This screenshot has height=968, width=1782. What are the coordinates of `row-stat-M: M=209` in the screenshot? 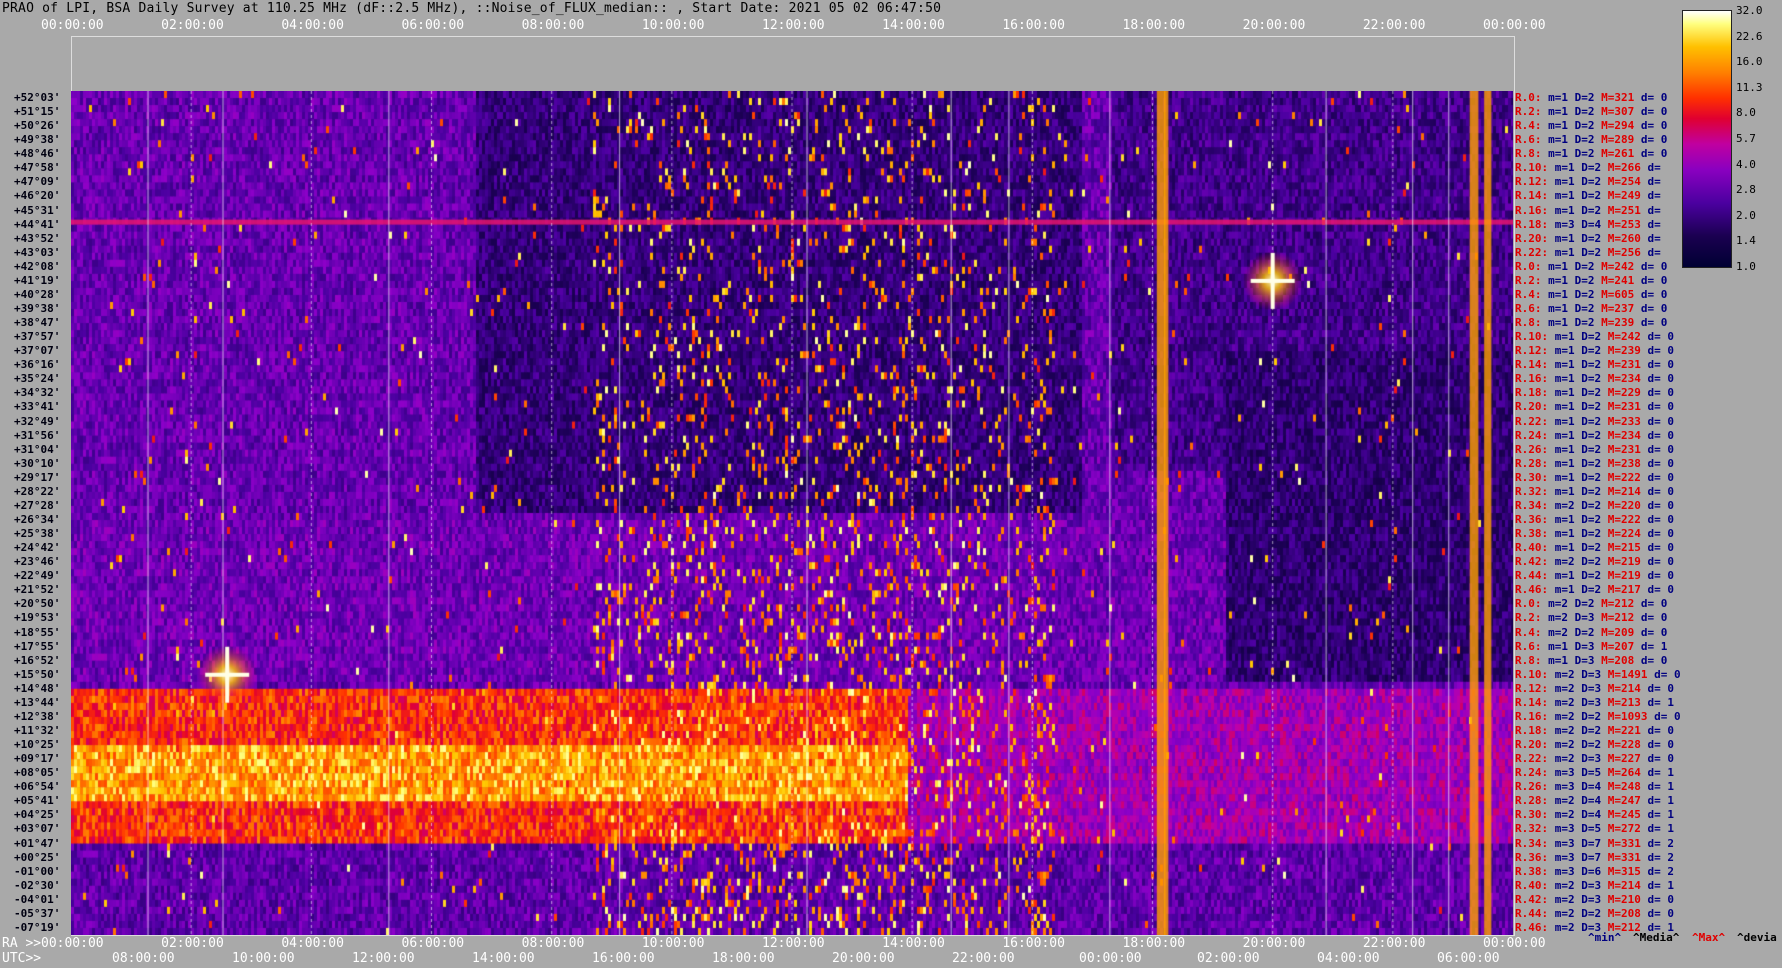 It's located at (1614, 632).